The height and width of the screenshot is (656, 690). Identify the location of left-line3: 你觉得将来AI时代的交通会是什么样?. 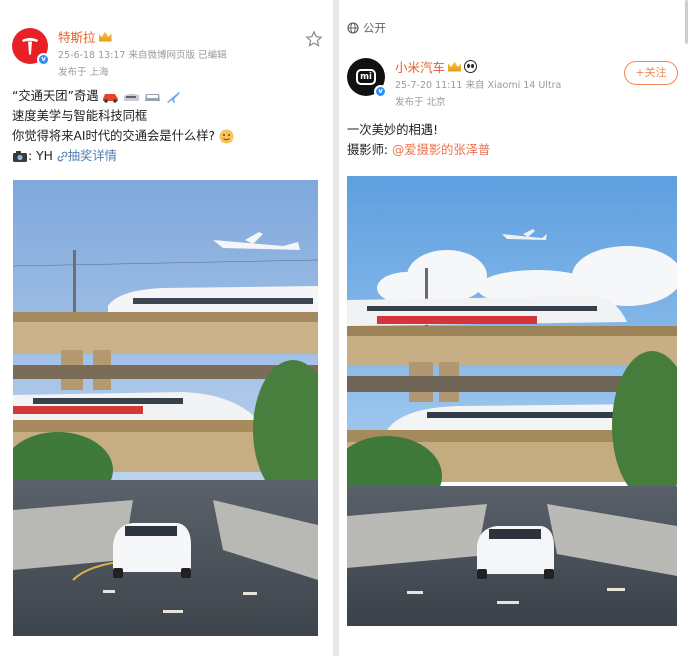
(114, 136).